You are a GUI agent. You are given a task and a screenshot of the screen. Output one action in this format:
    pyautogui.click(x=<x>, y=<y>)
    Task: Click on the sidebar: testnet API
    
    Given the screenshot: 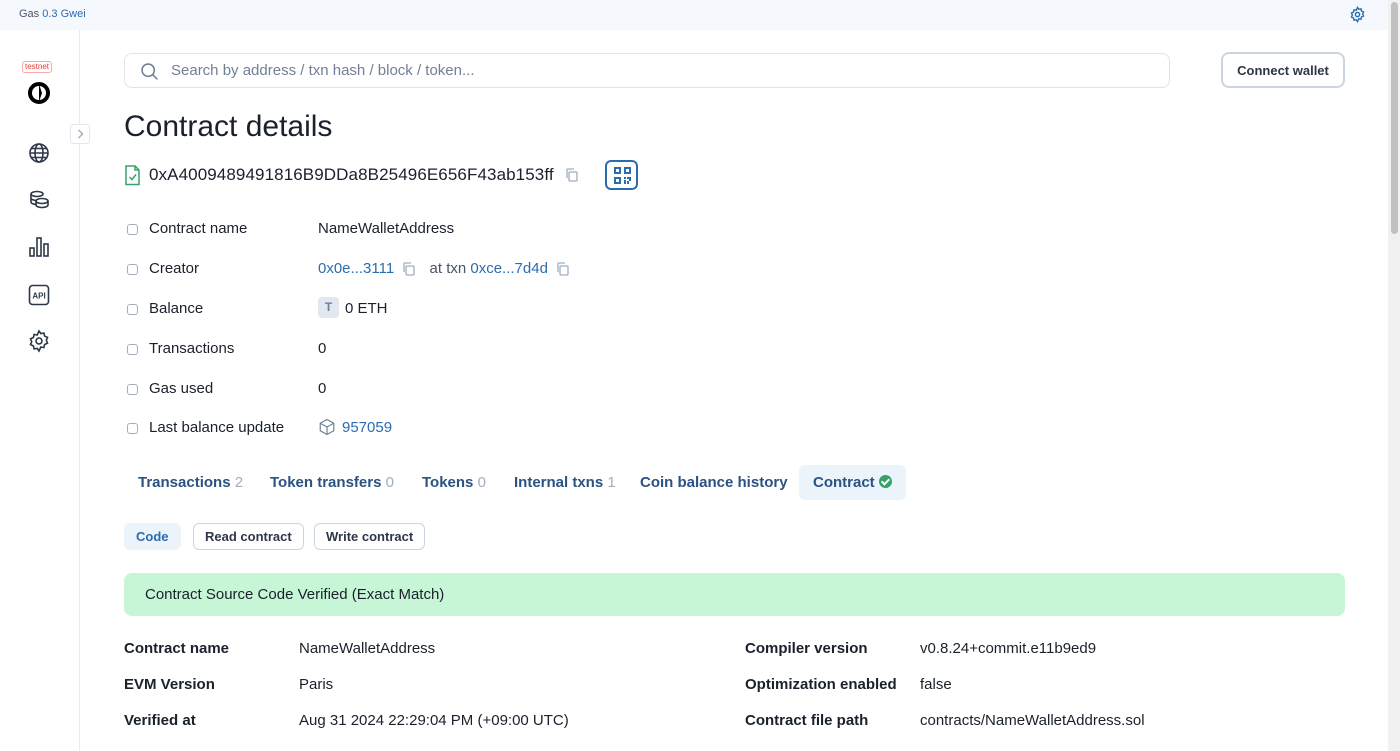 What is the action you would take?
    pyautogui.click(x=45, y=390)
    